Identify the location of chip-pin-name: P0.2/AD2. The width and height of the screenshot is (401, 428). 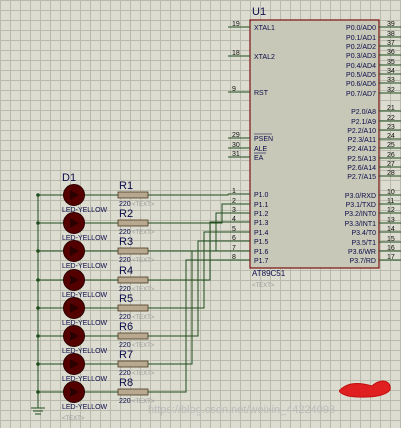
(361, 47).